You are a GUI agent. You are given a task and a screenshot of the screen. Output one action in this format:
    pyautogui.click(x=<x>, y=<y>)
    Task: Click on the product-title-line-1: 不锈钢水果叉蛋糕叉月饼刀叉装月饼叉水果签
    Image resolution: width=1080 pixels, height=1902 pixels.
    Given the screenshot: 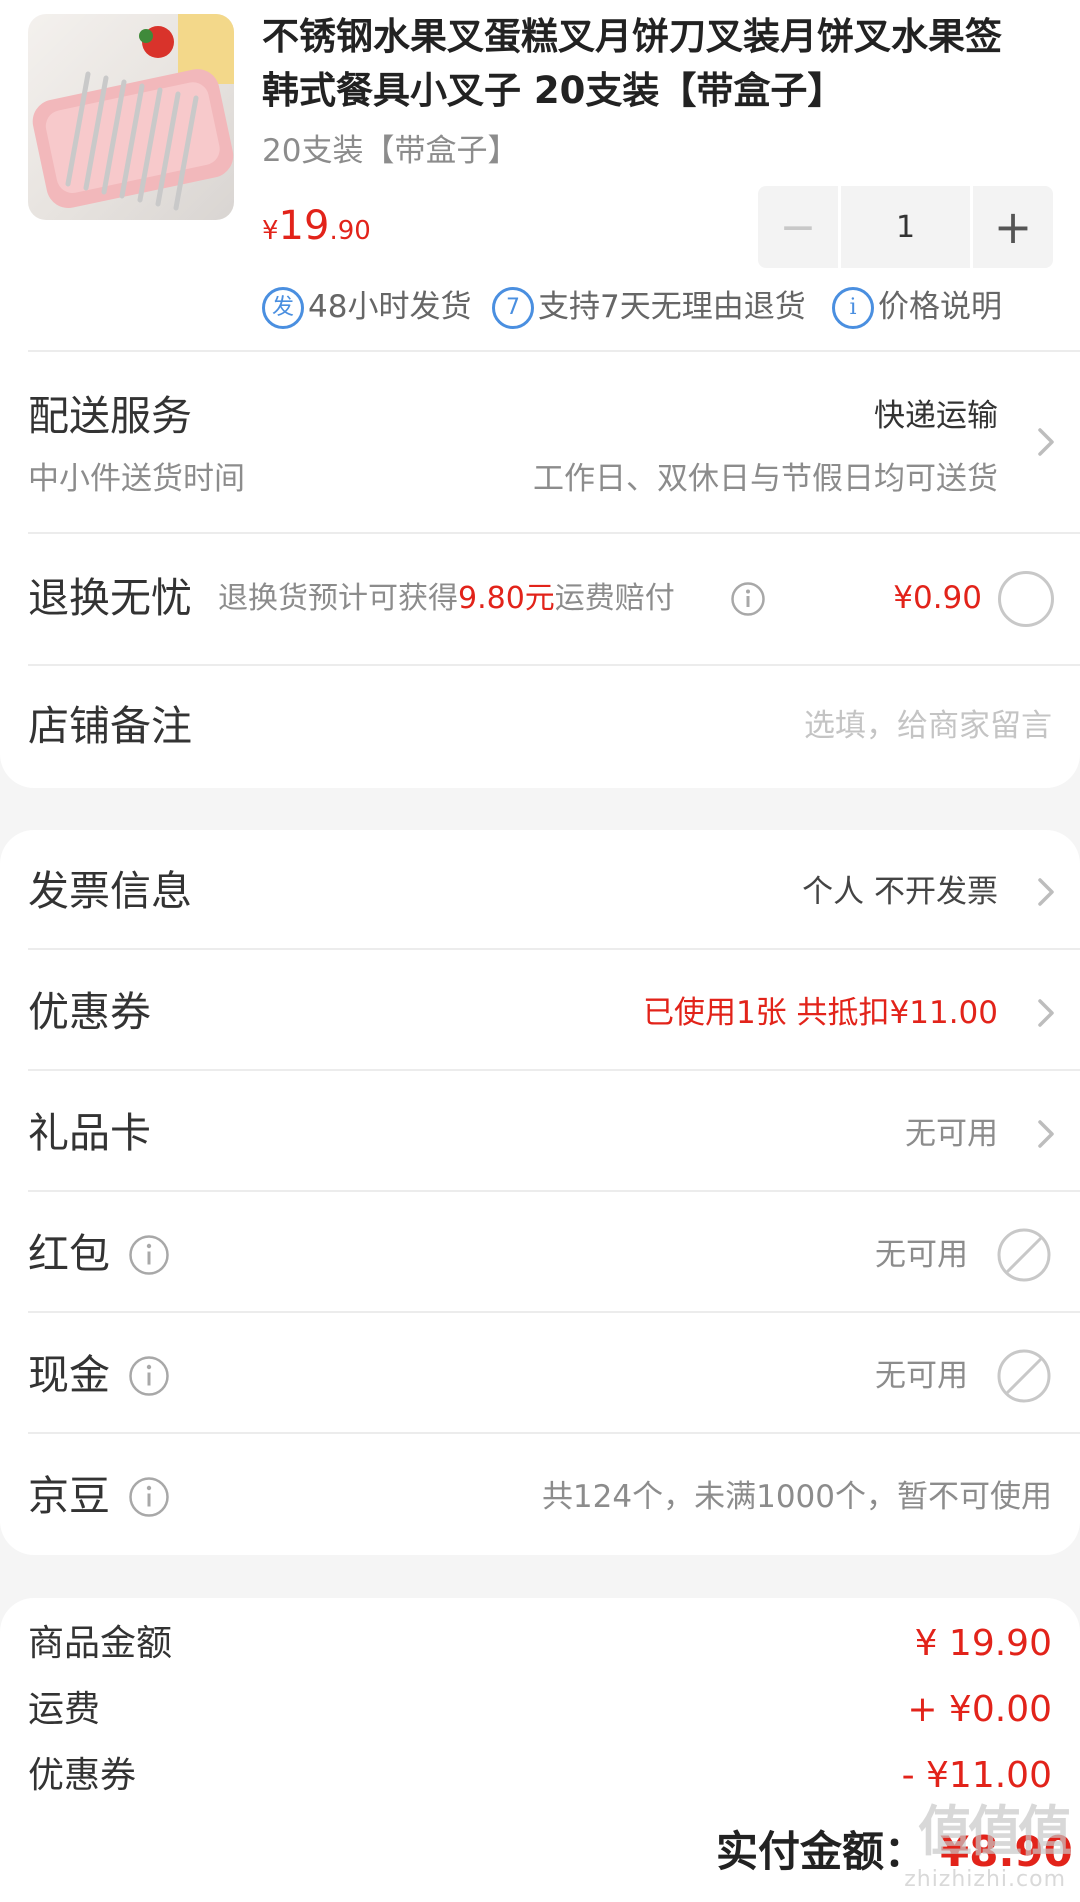 What is the action you would take?
    pyautogui.click(x=632, y=37)
    